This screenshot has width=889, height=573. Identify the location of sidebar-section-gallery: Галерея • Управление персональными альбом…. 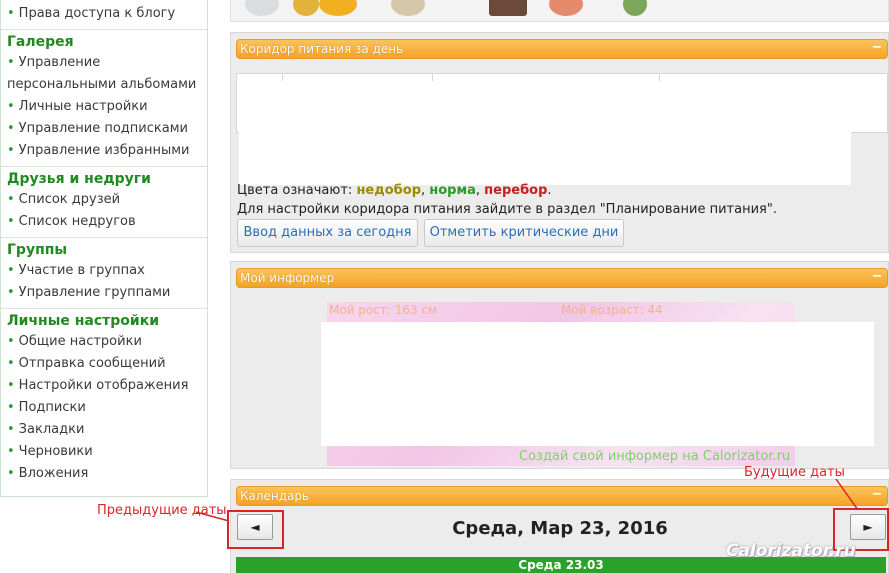
(104, 98).